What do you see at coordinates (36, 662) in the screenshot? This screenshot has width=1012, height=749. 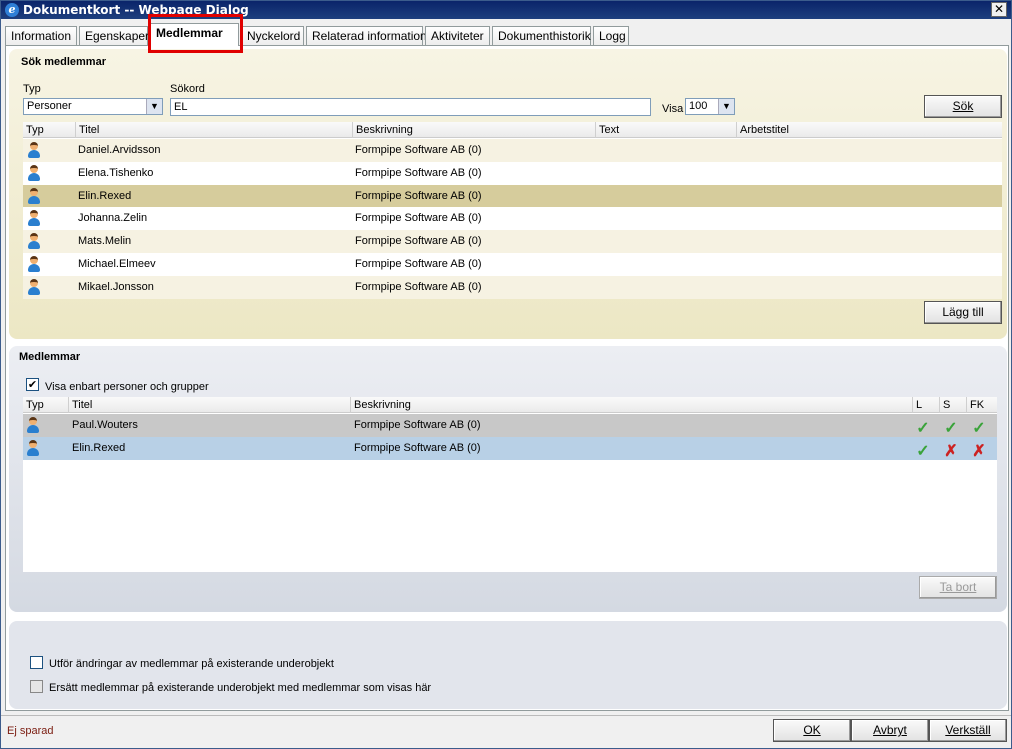 I see `apply-to-subobjects-checkbox` at bounding box center [36, 662].